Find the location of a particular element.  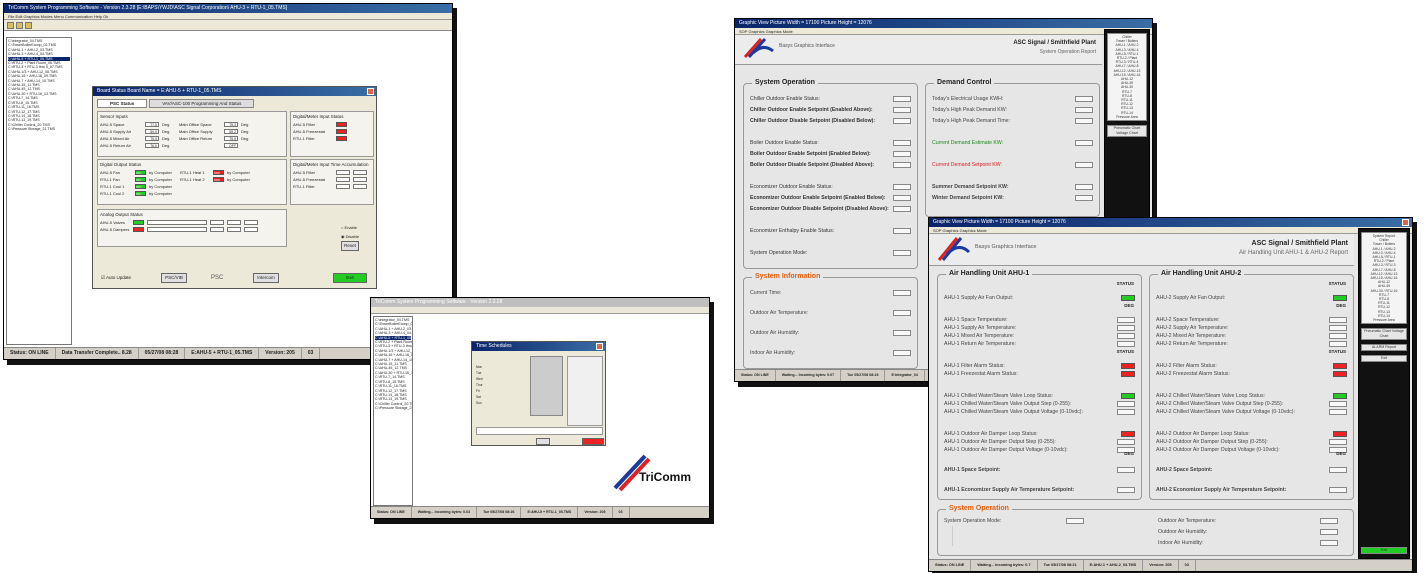

exit-button is located at coordinates (593, 441).